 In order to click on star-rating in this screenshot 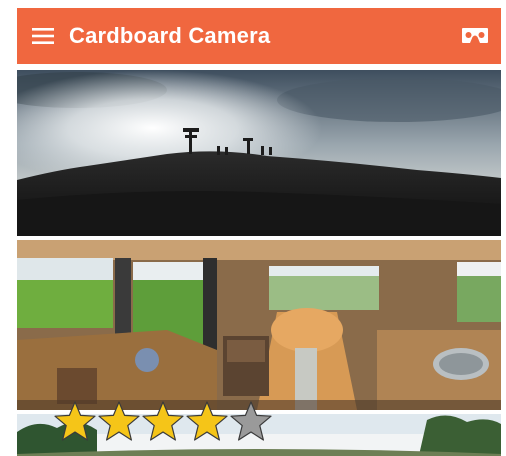, I will do `click(163, 422)`.